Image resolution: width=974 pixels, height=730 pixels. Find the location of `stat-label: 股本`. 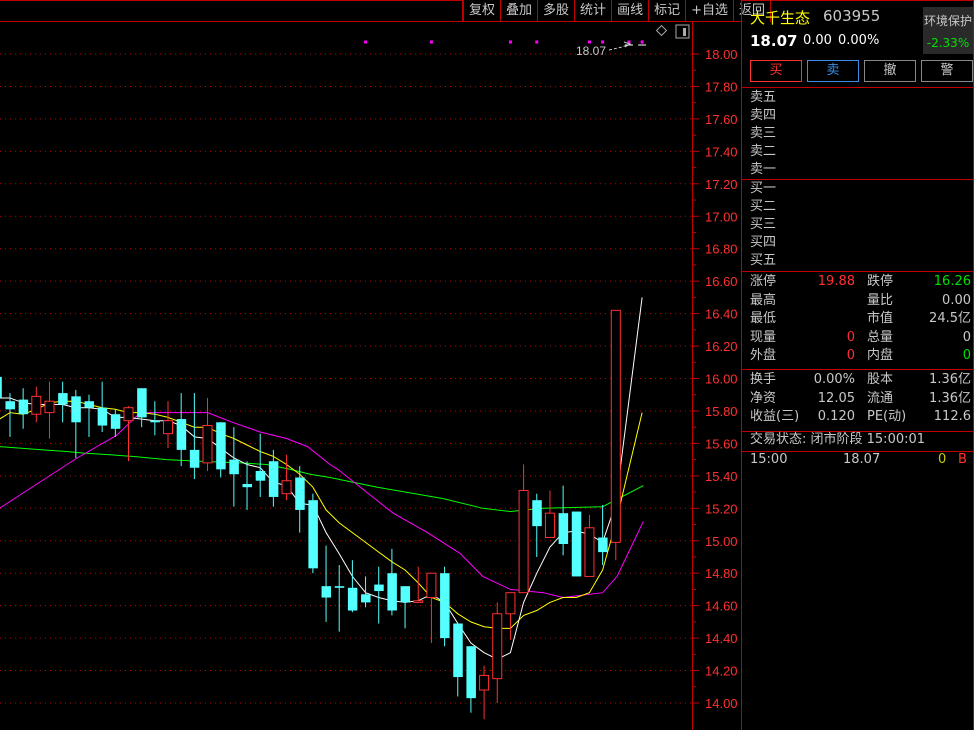

stat-label: 股本 is located at coordinates (880, 379).